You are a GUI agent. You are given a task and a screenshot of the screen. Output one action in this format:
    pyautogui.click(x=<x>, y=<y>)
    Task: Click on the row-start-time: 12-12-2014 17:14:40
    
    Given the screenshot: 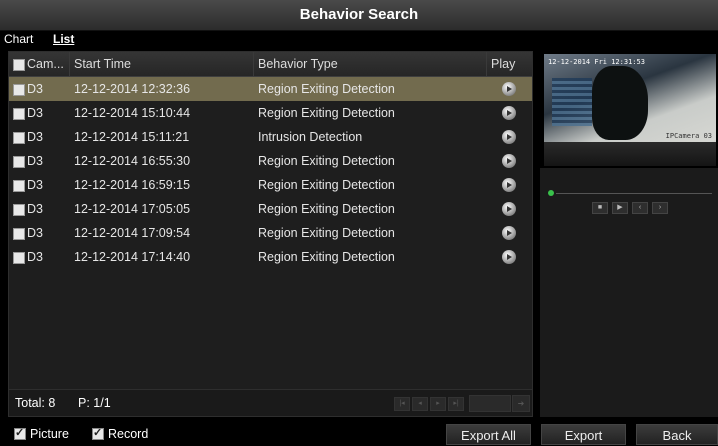 What is the action you would take?
    pyautogui.click(x=132, y=257)
    